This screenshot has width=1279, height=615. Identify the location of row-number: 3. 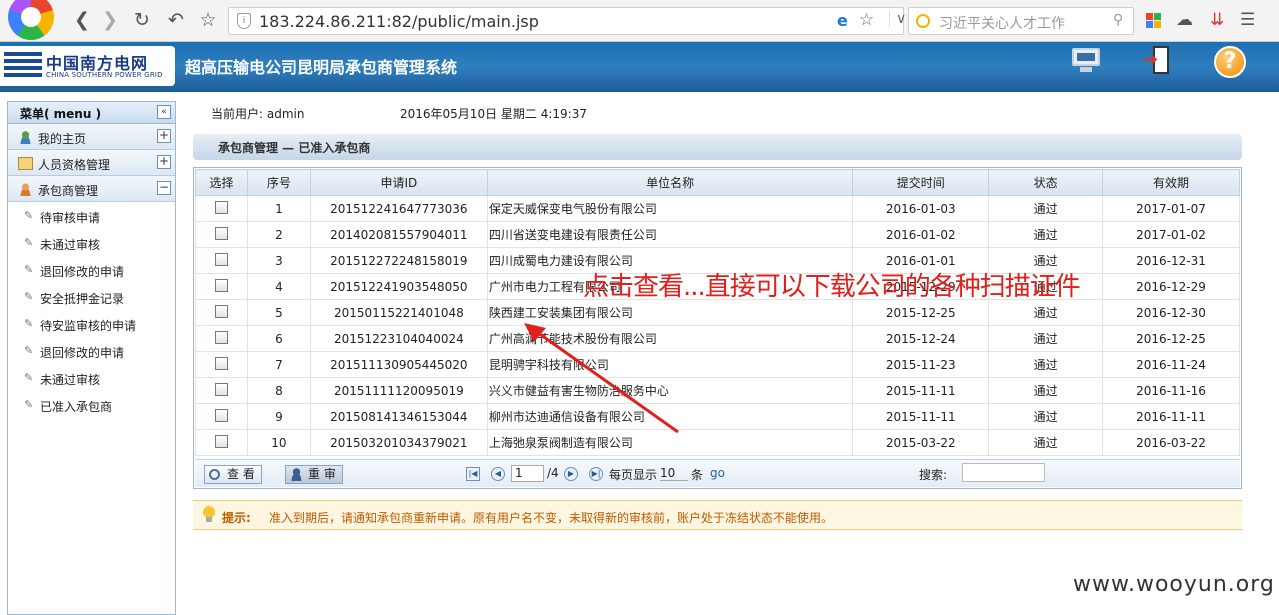
(278, 260).